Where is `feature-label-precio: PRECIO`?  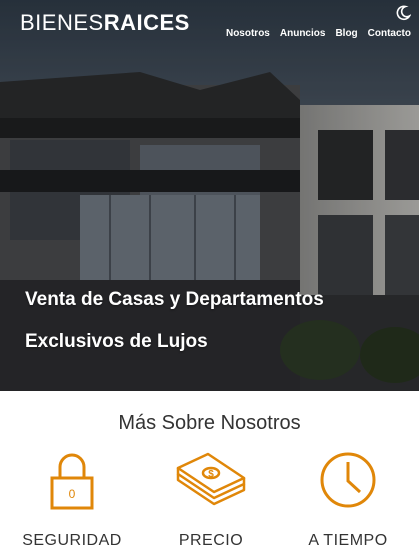
feature-label-precio: PRECIO is located at coordinates (211, 540).